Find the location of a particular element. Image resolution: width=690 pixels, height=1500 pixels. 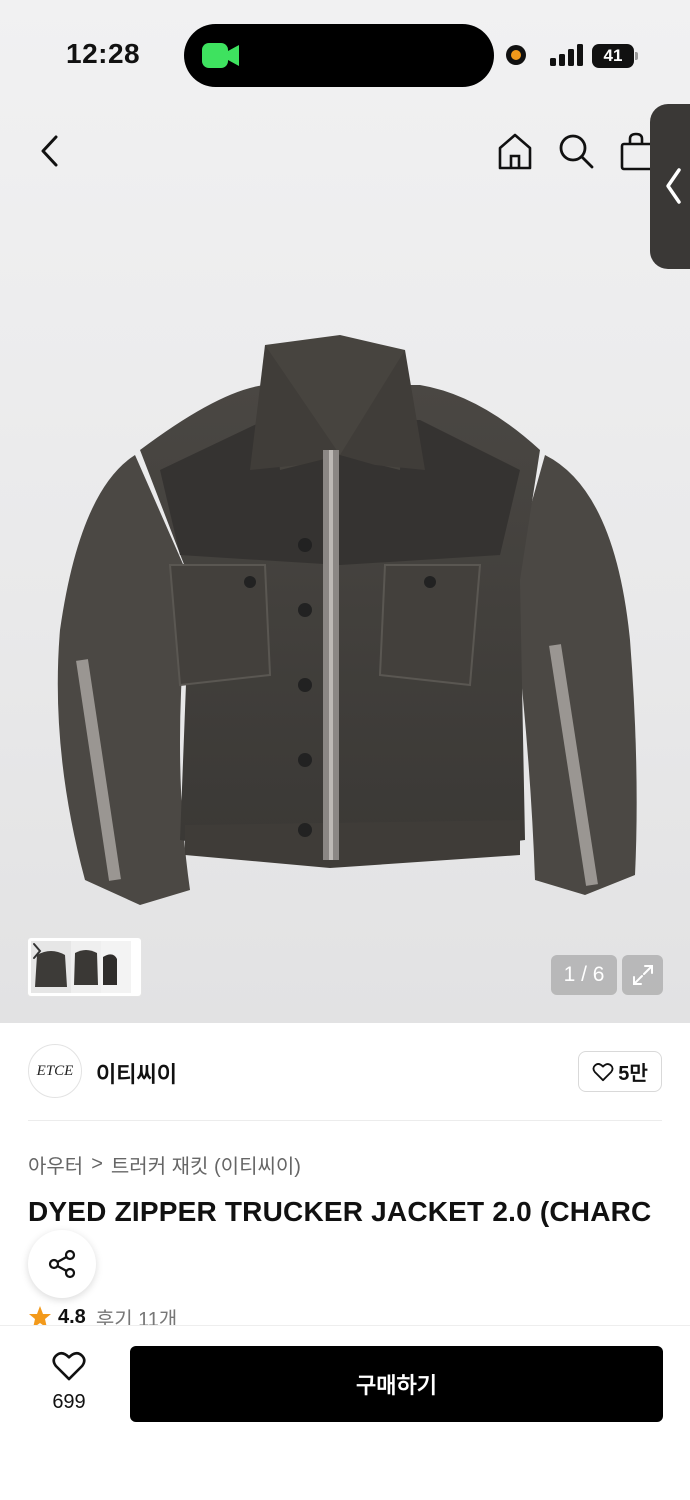

breadcrumb: 아우터 > 트러커 재킷 (이티씨이) is located at coordinates (164, 1164).